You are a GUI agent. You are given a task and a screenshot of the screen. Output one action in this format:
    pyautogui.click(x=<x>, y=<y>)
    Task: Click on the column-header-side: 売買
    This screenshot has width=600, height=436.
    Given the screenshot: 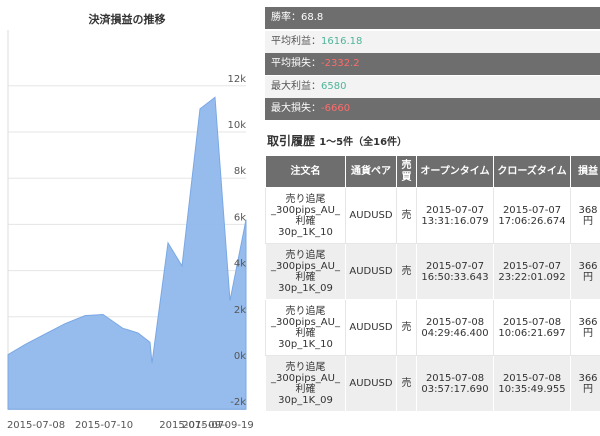 What is the action you would take?
    pyautogui.click(x=406, y=171)
    